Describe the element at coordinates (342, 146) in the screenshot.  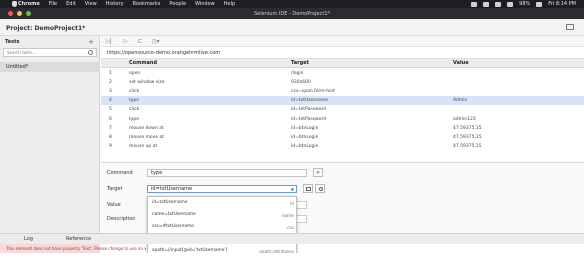
I see `table-row: 9 mouse up at id=btnLogin 47.59375,15` at that location.